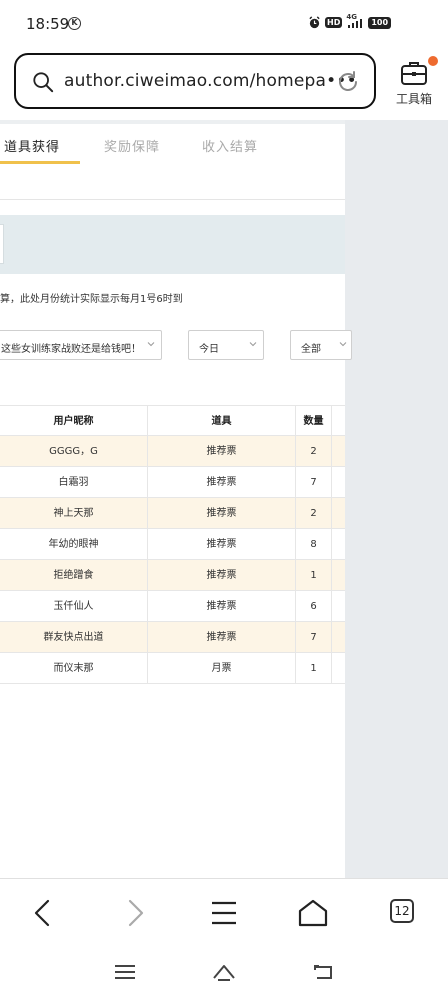  Describe the element at coordinates (136, 913) in the screenshot. I see `forward-icon` at that location.